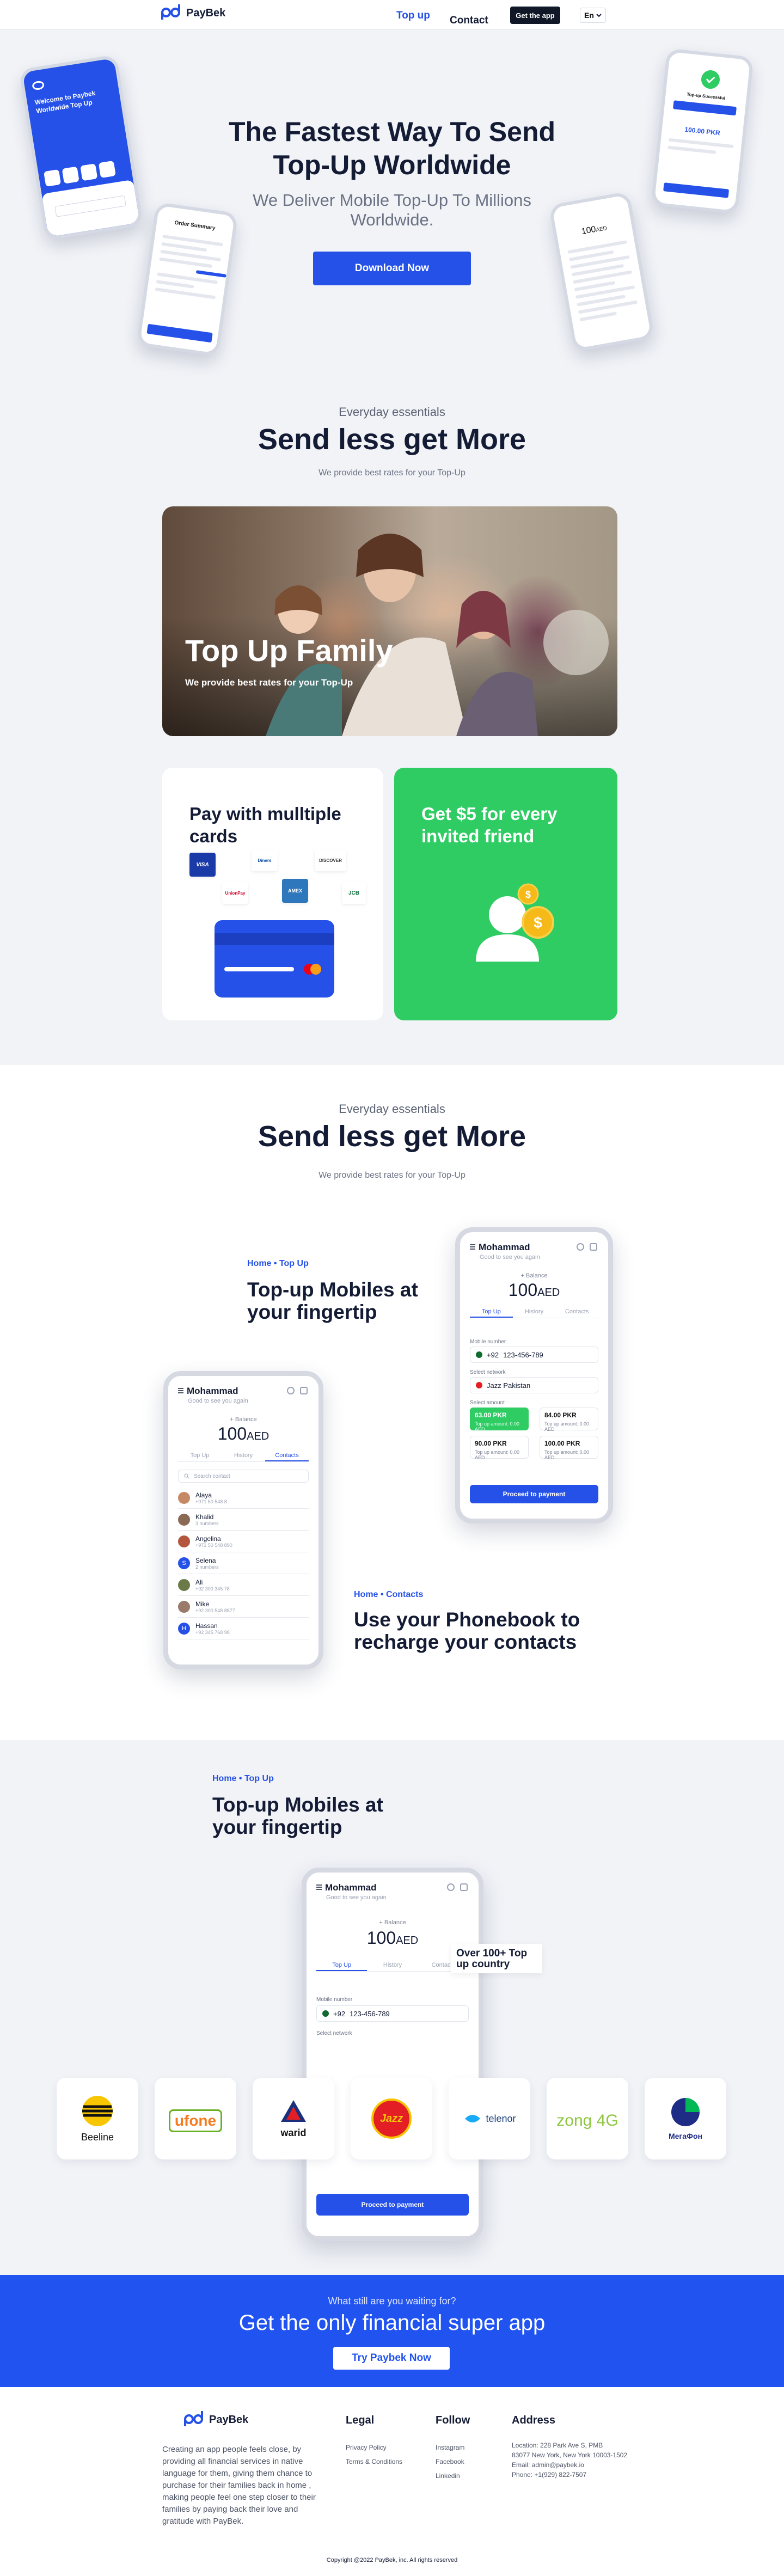 The width and height of the screenshot is (784, 2576). What do you see at coordinates (589, 15) in the screenshot?
I see `language-value: En` at bounding box center [589, 15].